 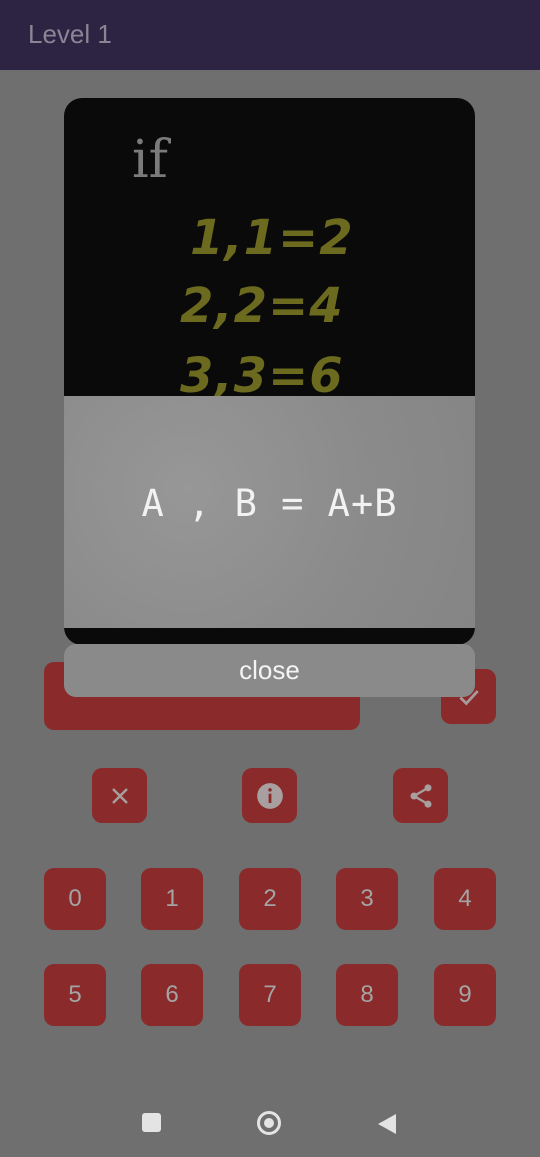 I want to click on info-button, so click(x=269, y=795).